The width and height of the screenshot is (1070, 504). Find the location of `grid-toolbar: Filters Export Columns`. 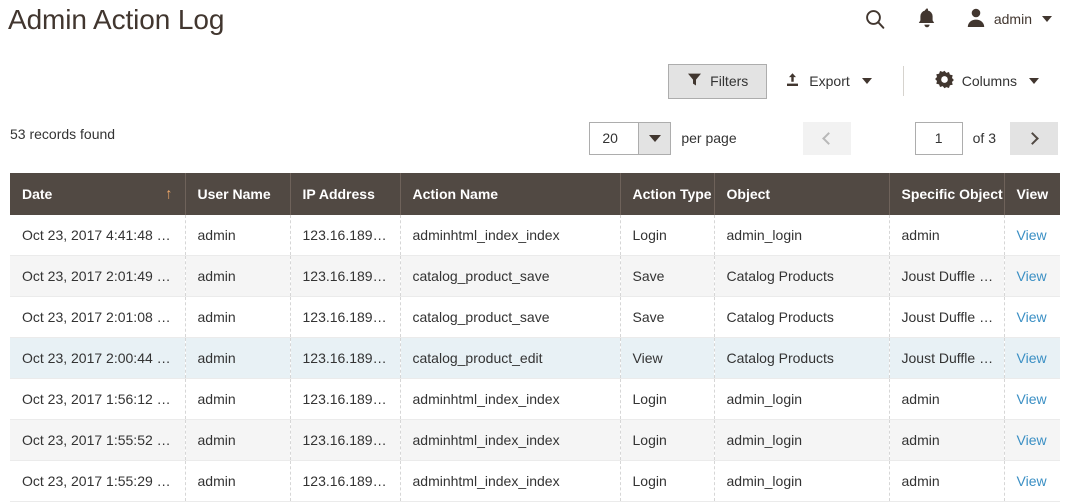

grid-toolbar: Filters Export Columns is located at coordinates (862, 81).